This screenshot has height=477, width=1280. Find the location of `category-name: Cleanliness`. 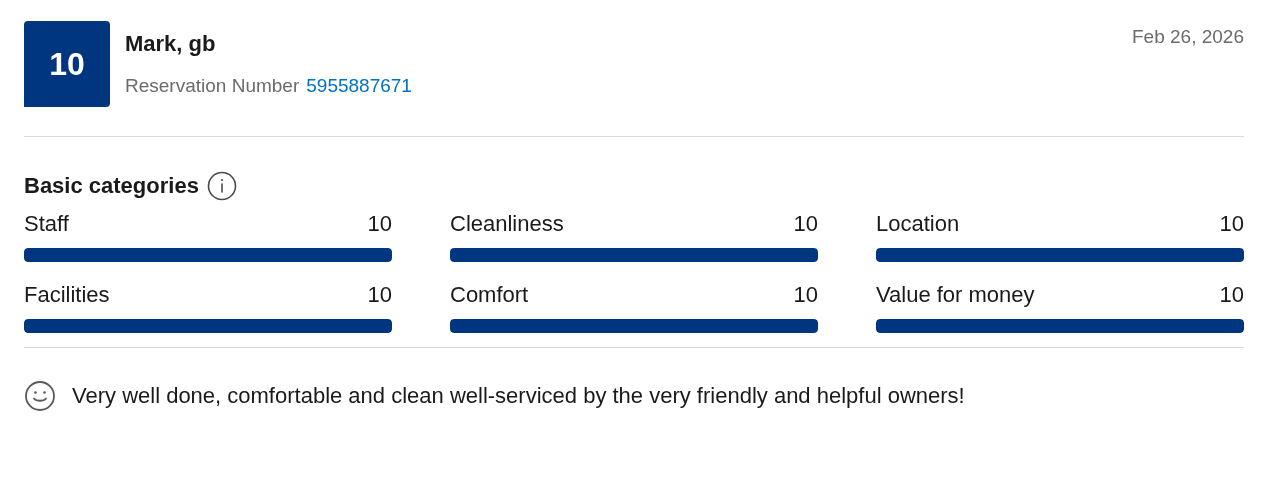

category-name: Cleanliness is located at coordinates (507, 224).